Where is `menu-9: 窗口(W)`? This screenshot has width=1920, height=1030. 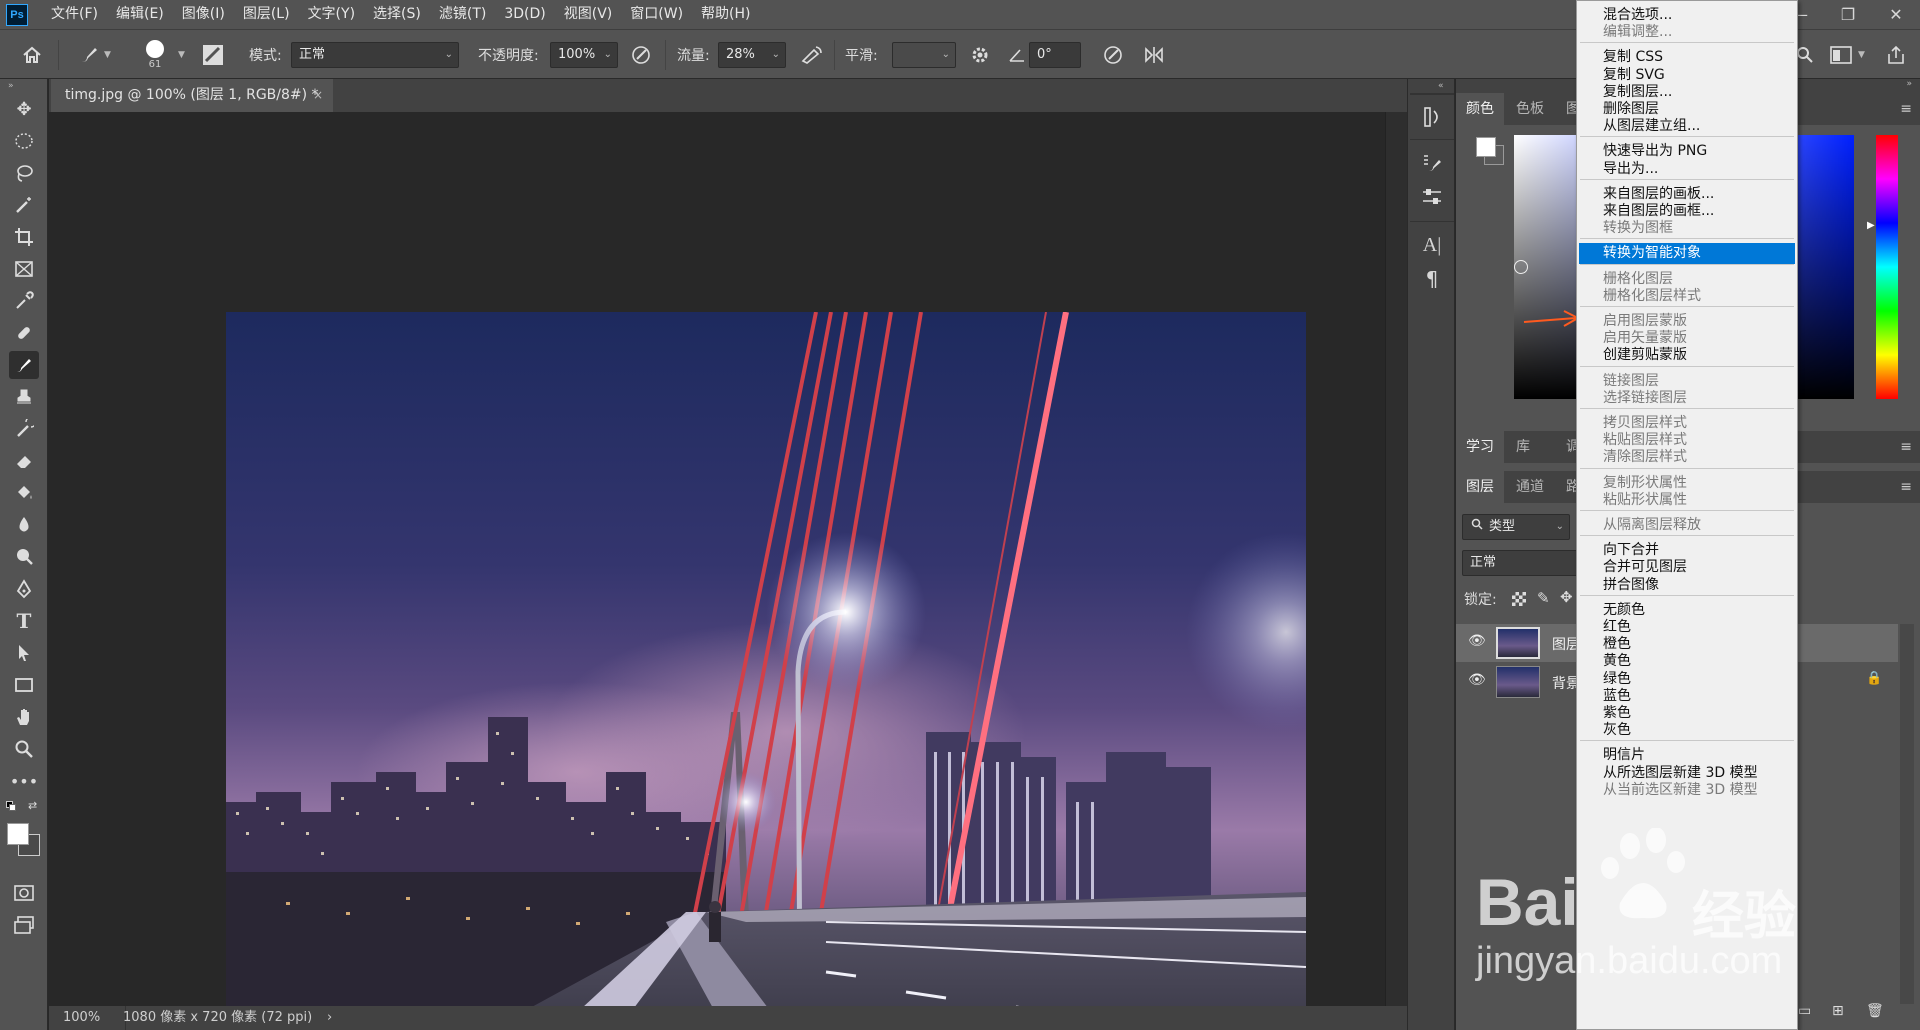
menu-9: 窗口(W) is located at coordinates (656, 14).